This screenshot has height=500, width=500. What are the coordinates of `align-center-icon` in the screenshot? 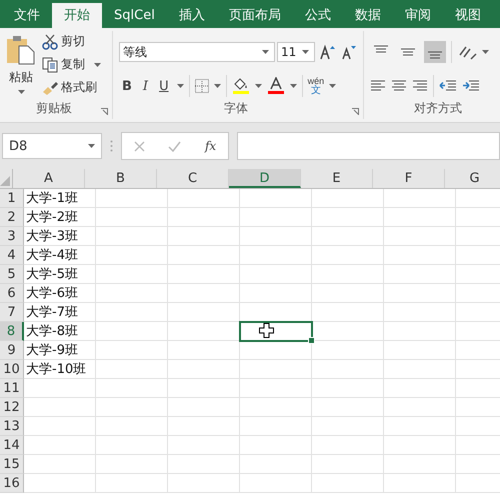 It's located at (399, 86).